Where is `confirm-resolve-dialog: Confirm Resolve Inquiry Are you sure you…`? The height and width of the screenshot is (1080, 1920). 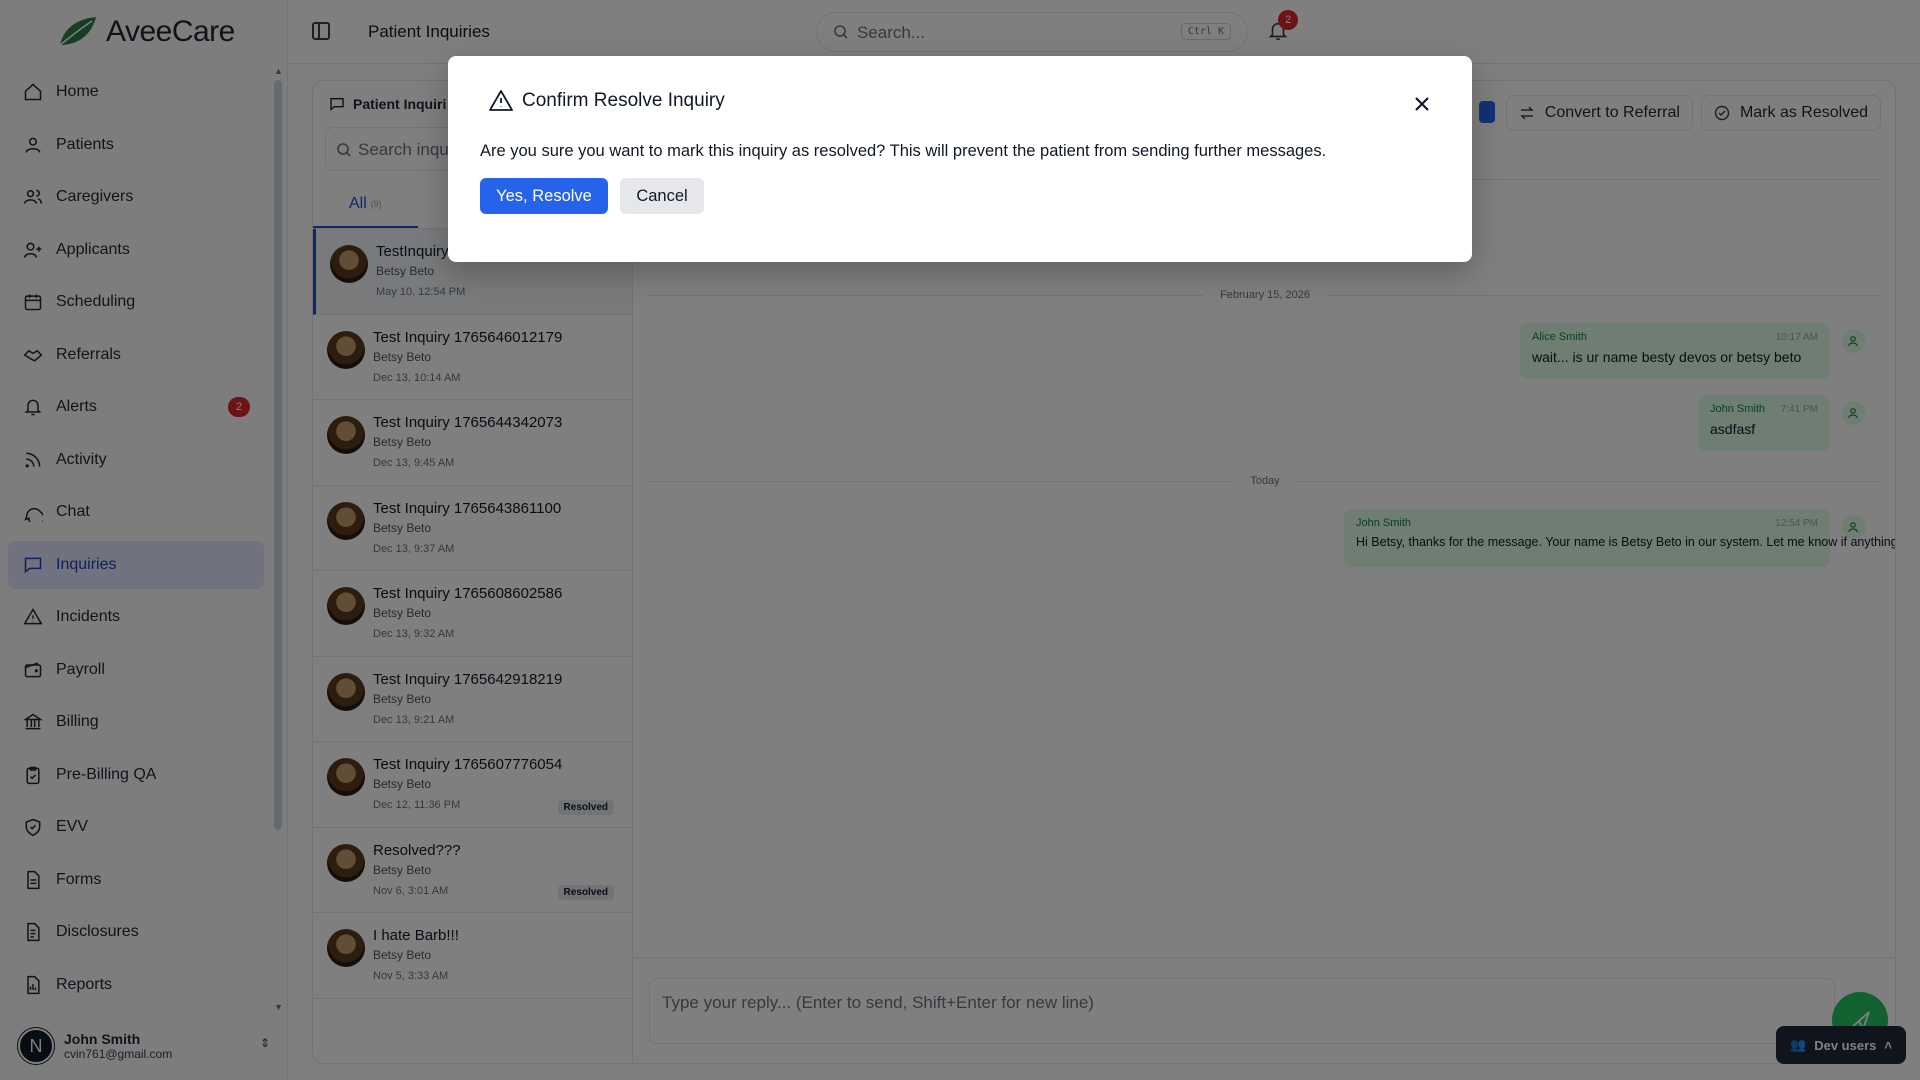
confirm-resolve-dialog: Confirm Resolve Inquiry Are you sure you… is located at coordinates (960, 159).